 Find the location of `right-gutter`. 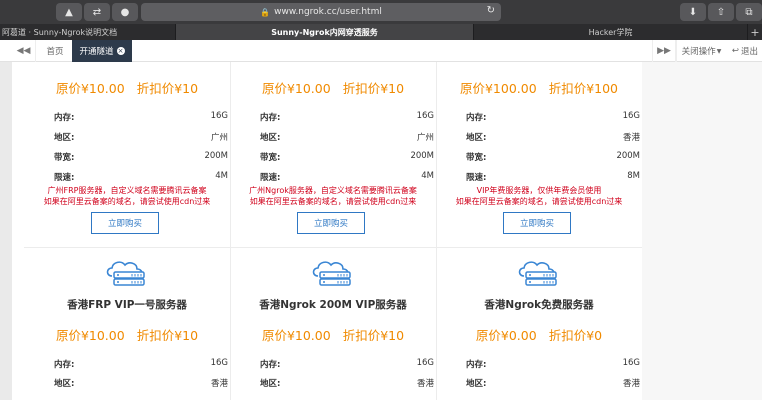

right-gutter is located at coordinates (702, 231).